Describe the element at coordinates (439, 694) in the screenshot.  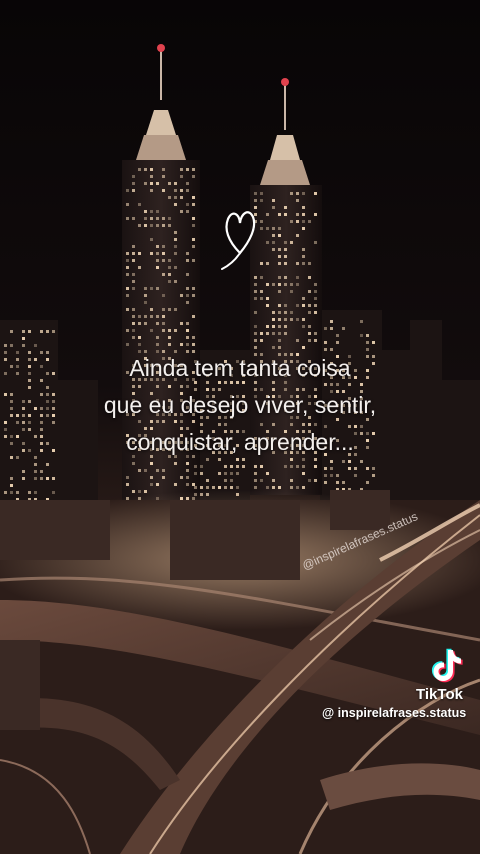
I see `tiktok-brand-label: TikTok` at that location.